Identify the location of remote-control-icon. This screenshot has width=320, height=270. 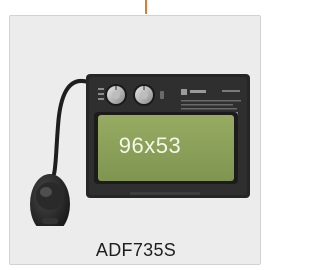
(50, 200).